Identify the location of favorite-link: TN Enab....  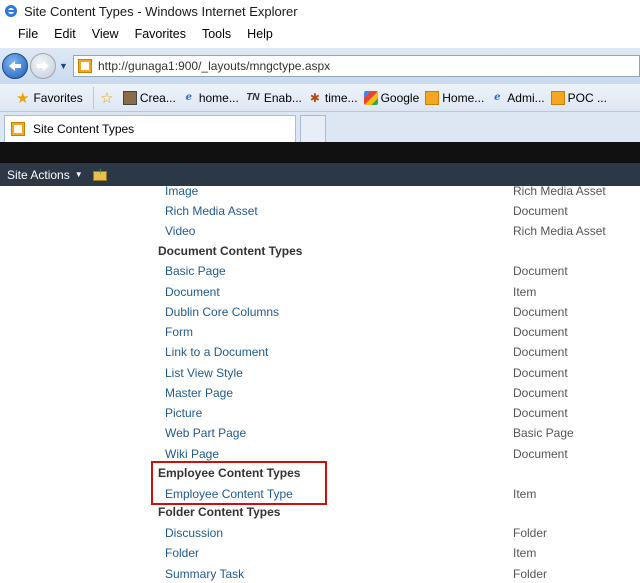
(273, 98).